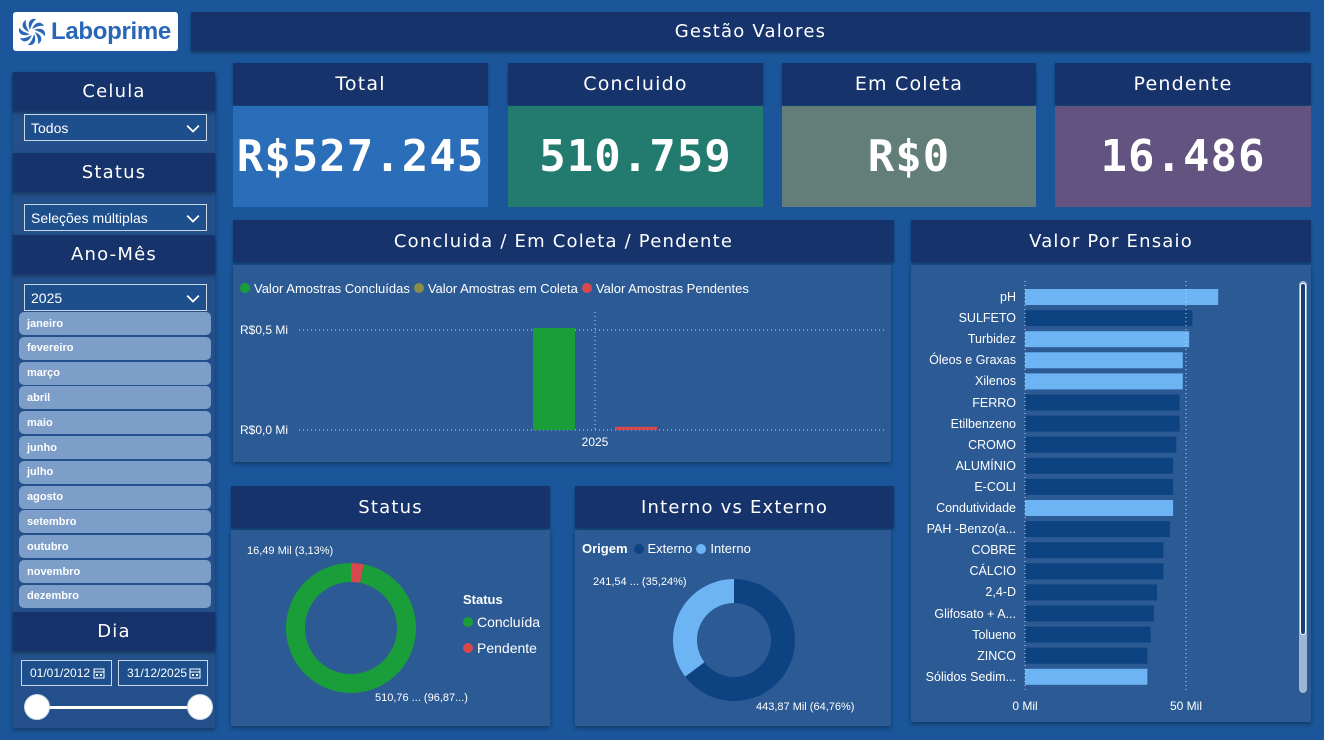 Image resolution: width=1324 pixels, height=740 pixels. I want to click on kpi-concluido-title: Concluido, so click(635, 84).